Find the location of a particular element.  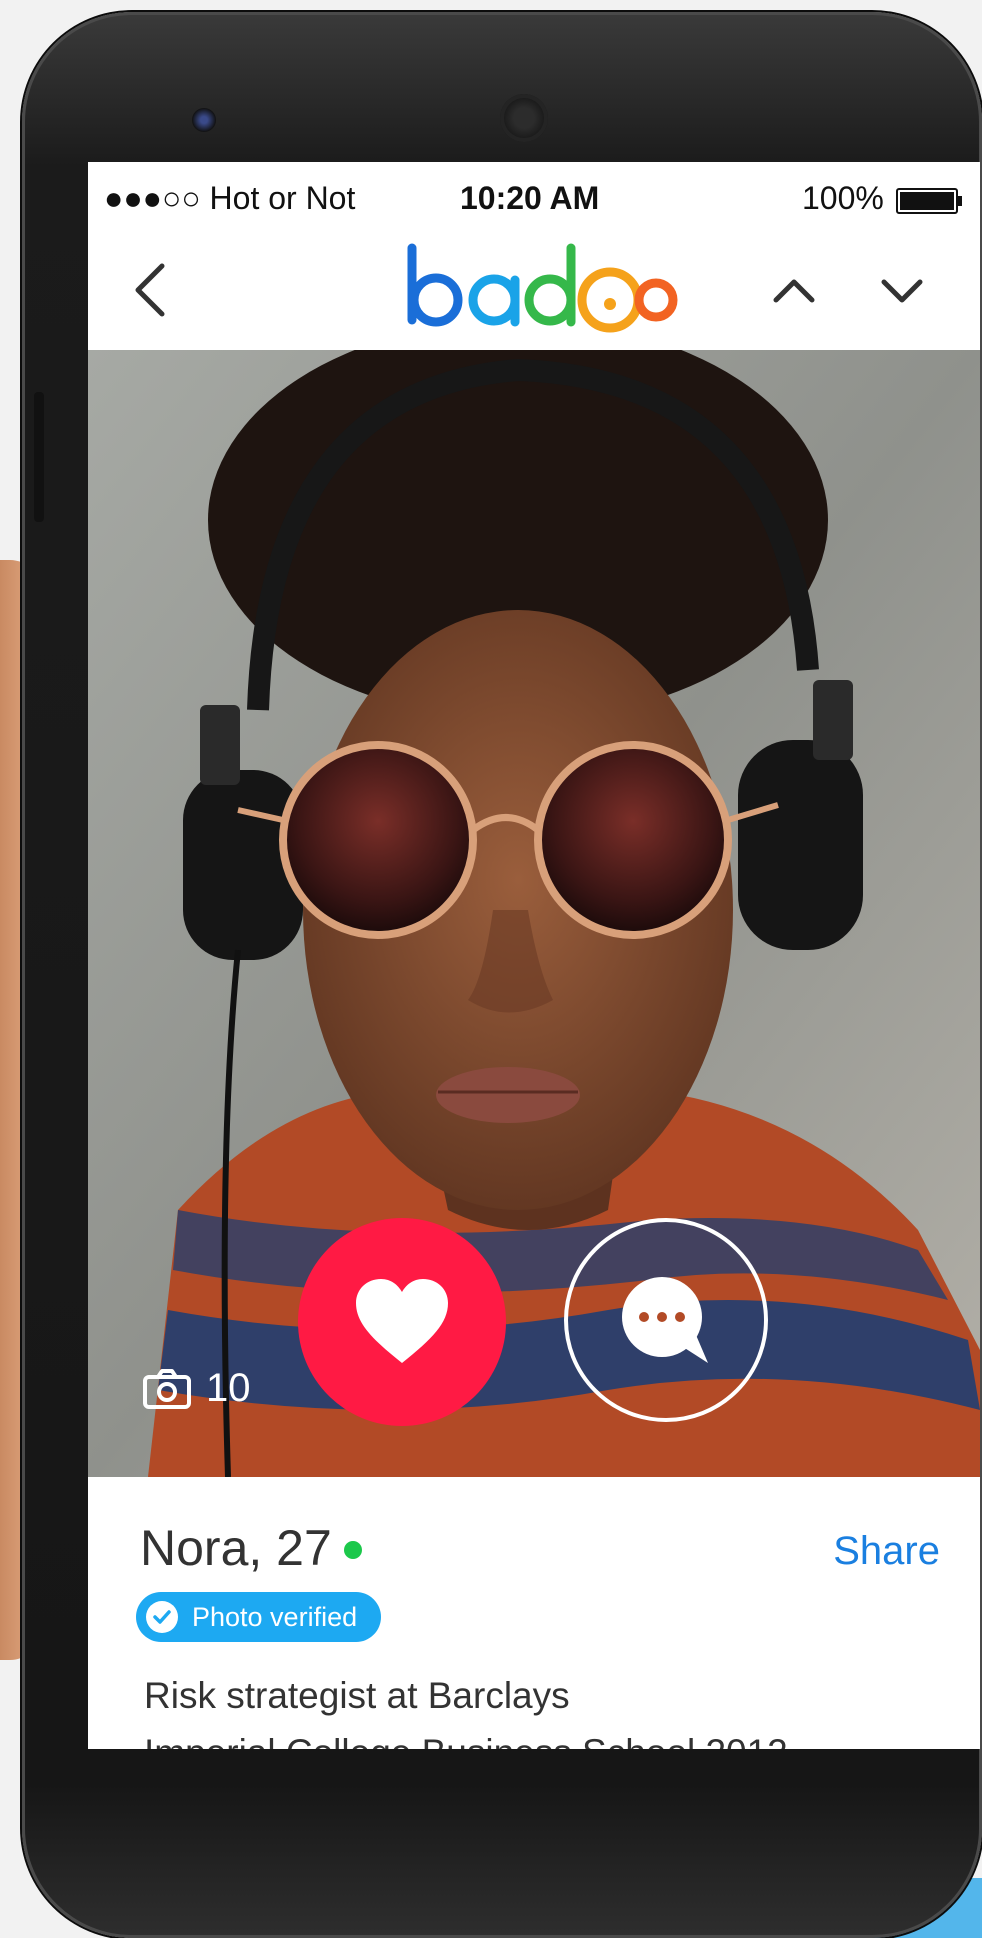

like-button is located at coordinates (402, 1322).